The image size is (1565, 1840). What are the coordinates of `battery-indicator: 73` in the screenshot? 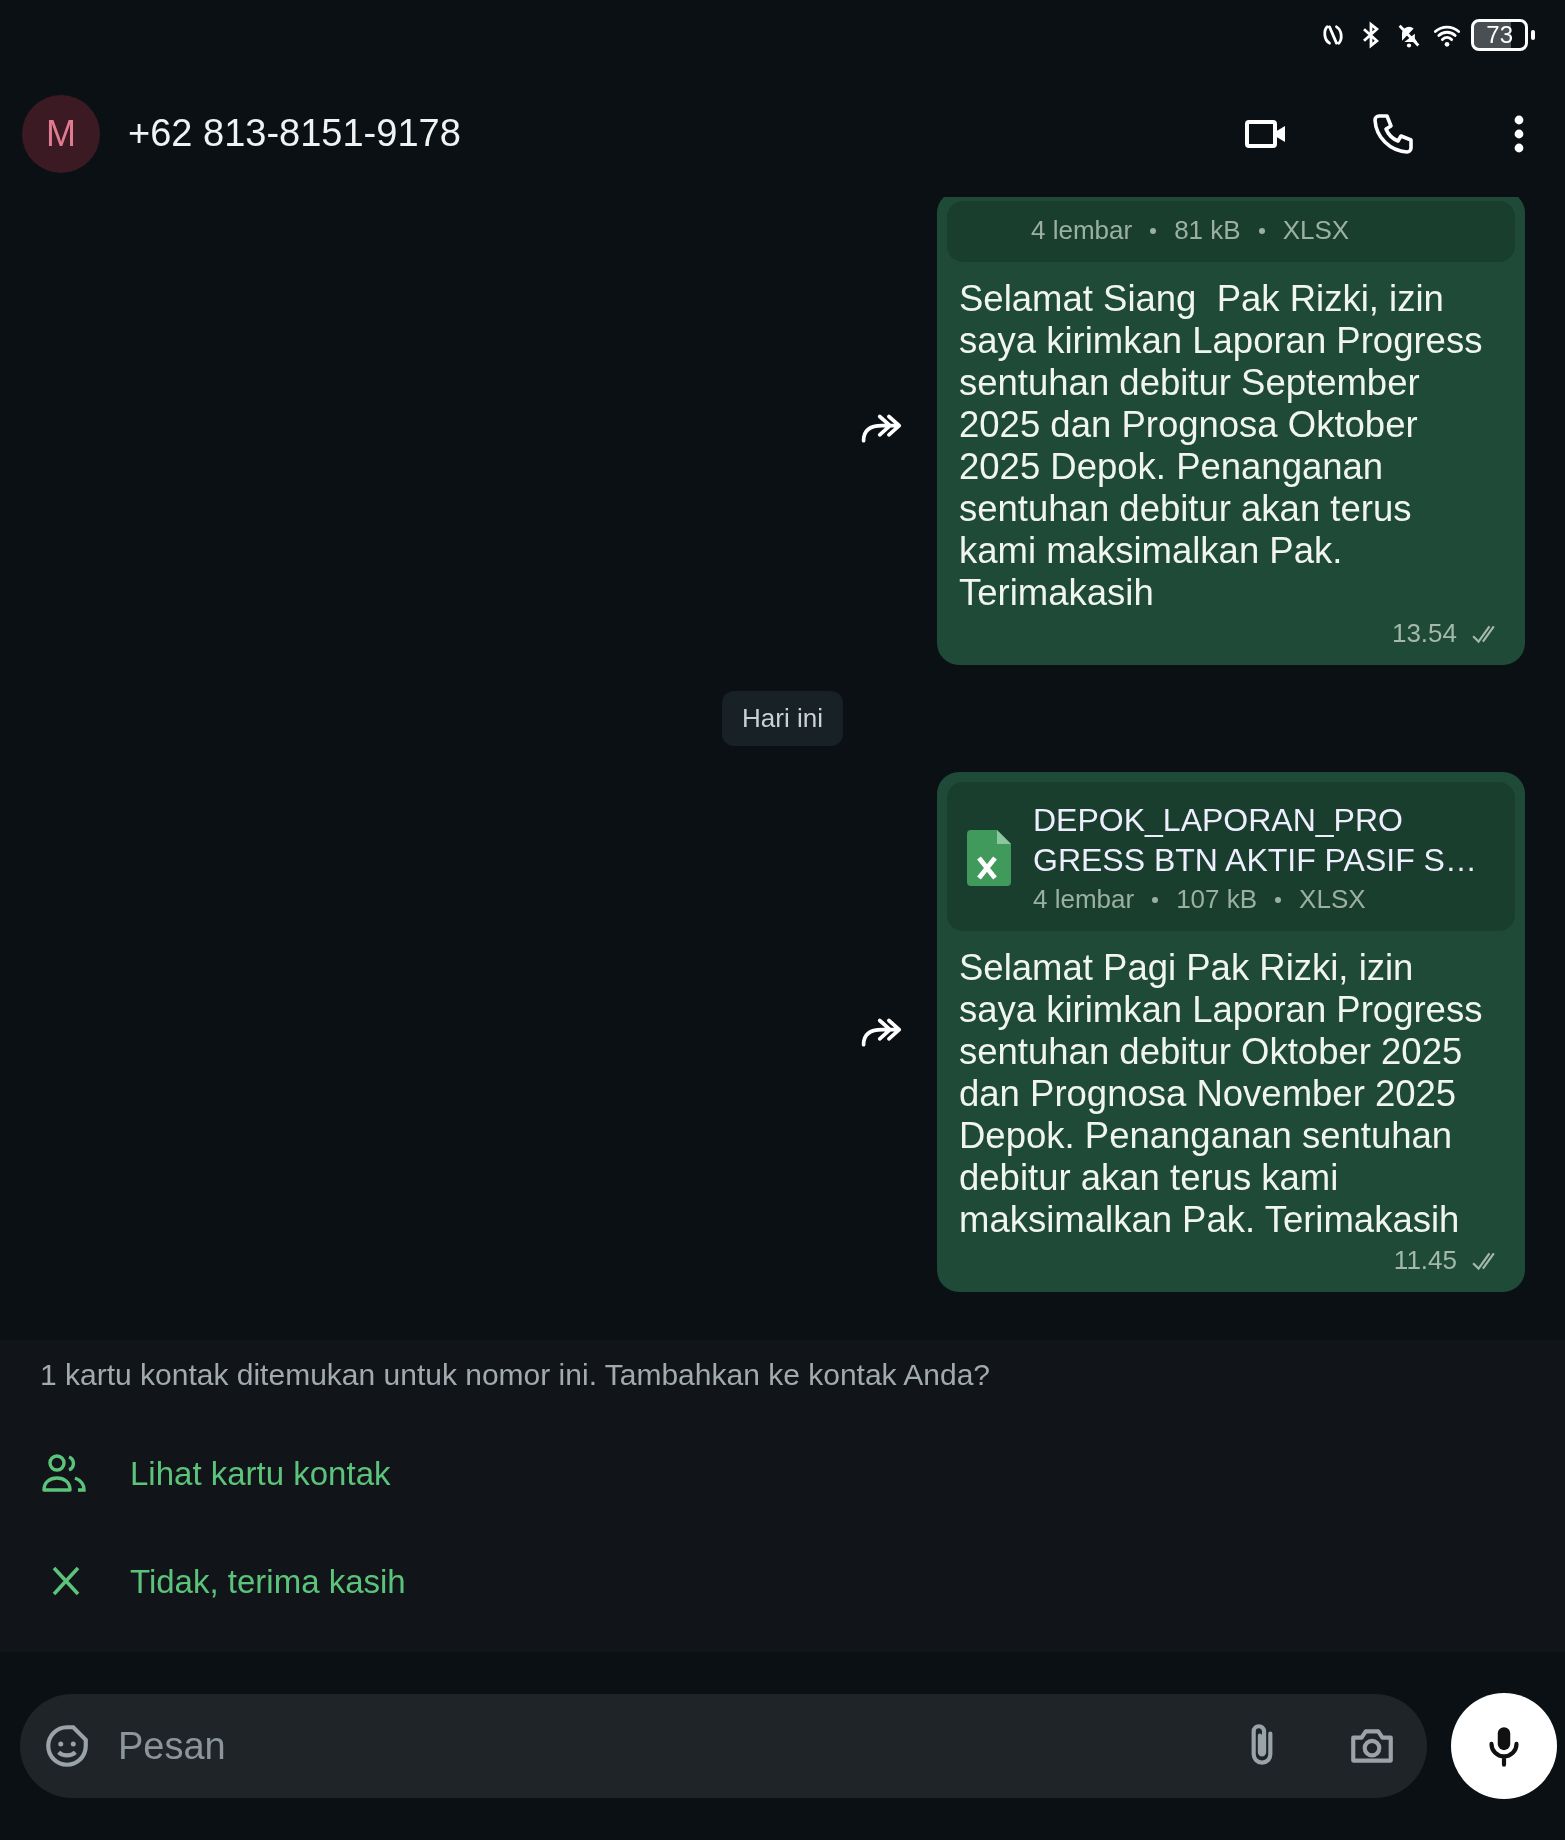 It's located at (1503, 35).